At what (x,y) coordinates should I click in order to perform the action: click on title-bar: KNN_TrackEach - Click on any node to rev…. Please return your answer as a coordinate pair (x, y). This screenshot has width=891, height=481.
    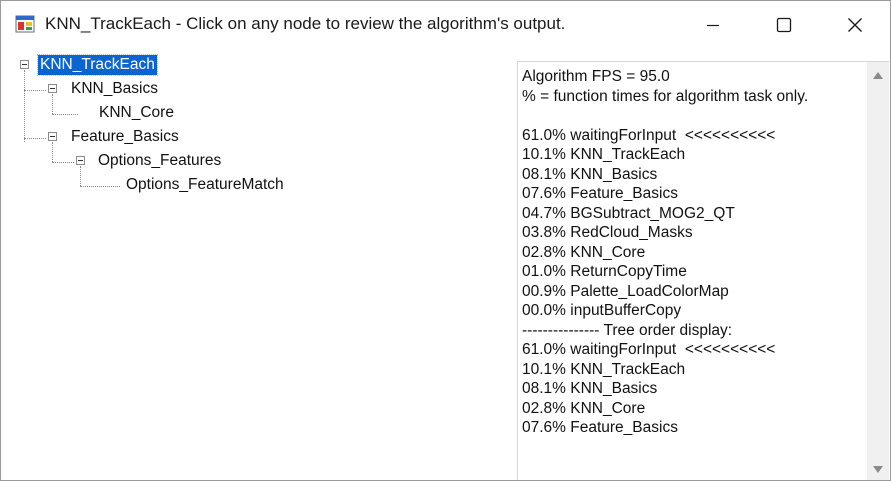
    Looking at the image, I should click on (445, 24).